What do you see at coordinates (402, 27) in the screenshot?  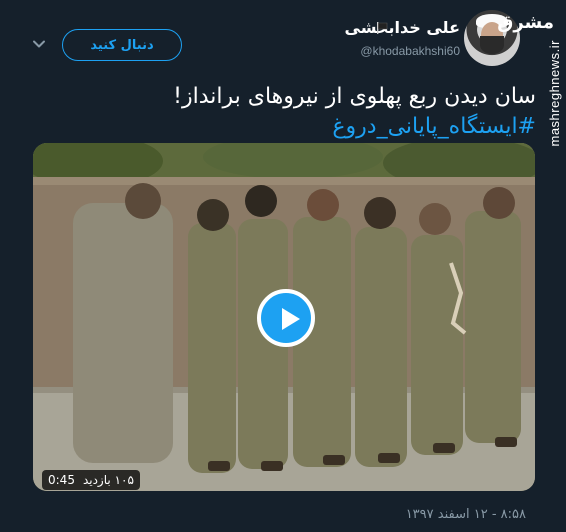 I see `author-display-name: علی خدابخشی` at bounding box center [402, 27].